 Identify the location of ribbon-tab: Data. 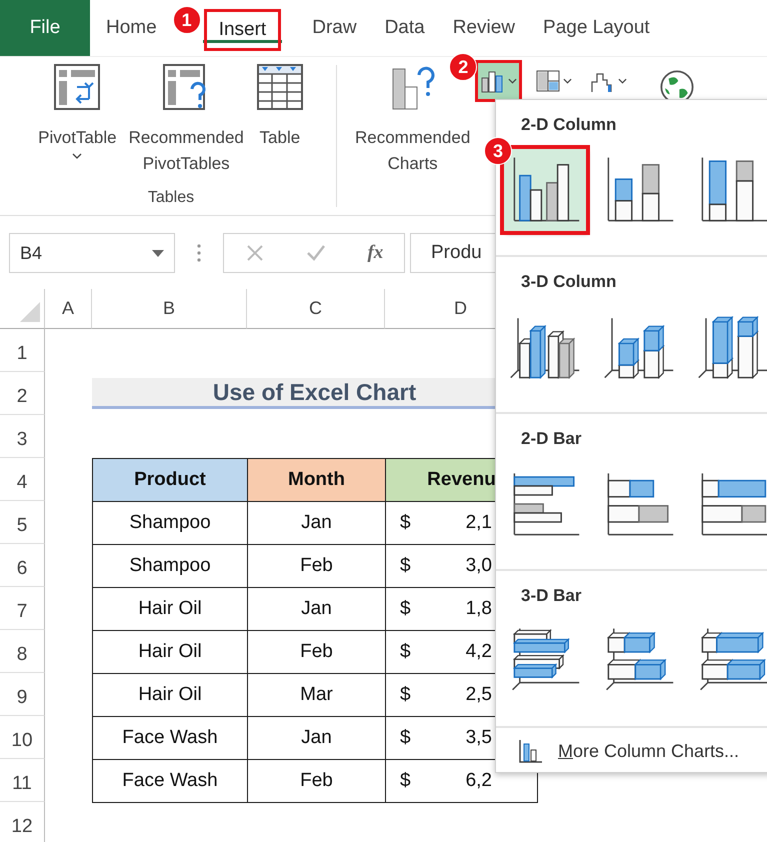
(404, 28).